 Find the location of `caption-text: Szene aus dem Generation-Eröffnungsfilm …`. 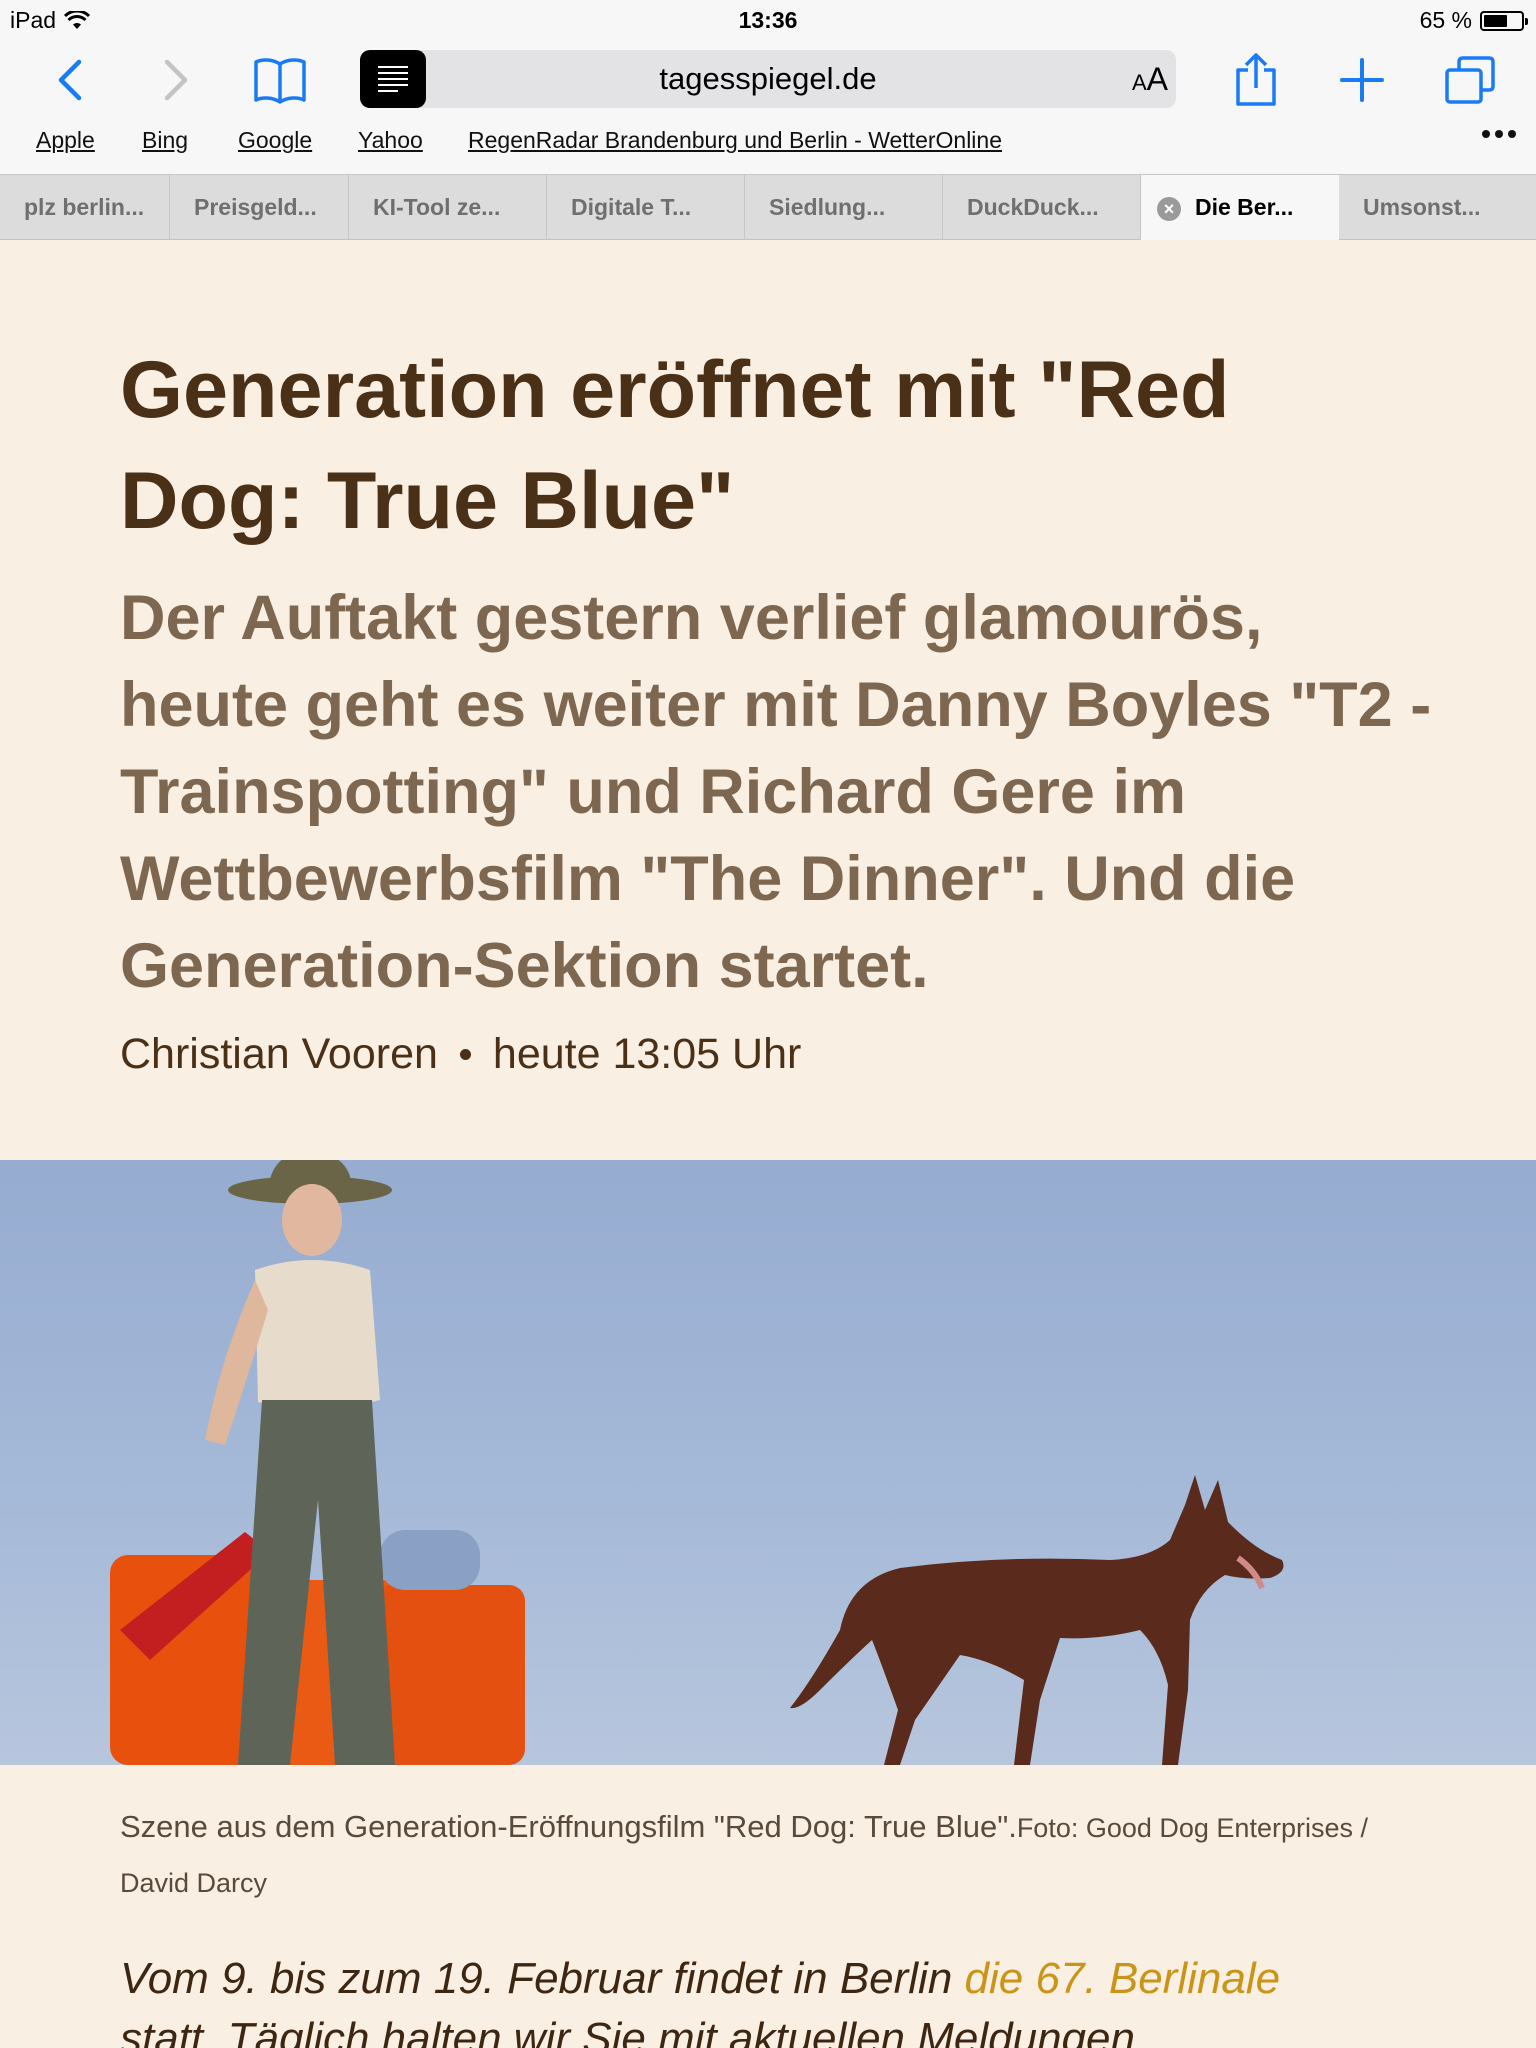

caption-text: Szene aus dem Generation-Eröffnungsfilm … is located at coordinates (568, 1826).